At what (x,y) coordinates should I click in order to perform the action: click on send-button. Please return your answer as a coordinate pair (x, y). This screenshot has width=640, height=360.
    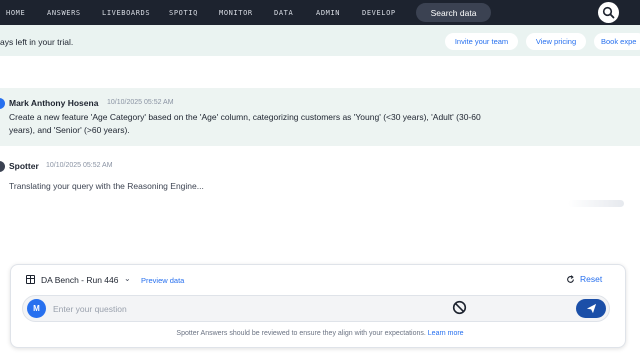
    Looking at the image, I should click on (591, 308).